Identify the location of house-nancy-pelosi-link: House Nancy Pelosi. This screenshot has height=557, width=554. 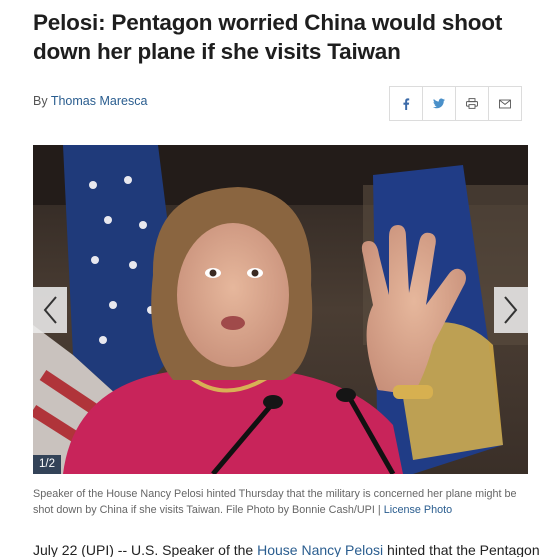
(320, 549).